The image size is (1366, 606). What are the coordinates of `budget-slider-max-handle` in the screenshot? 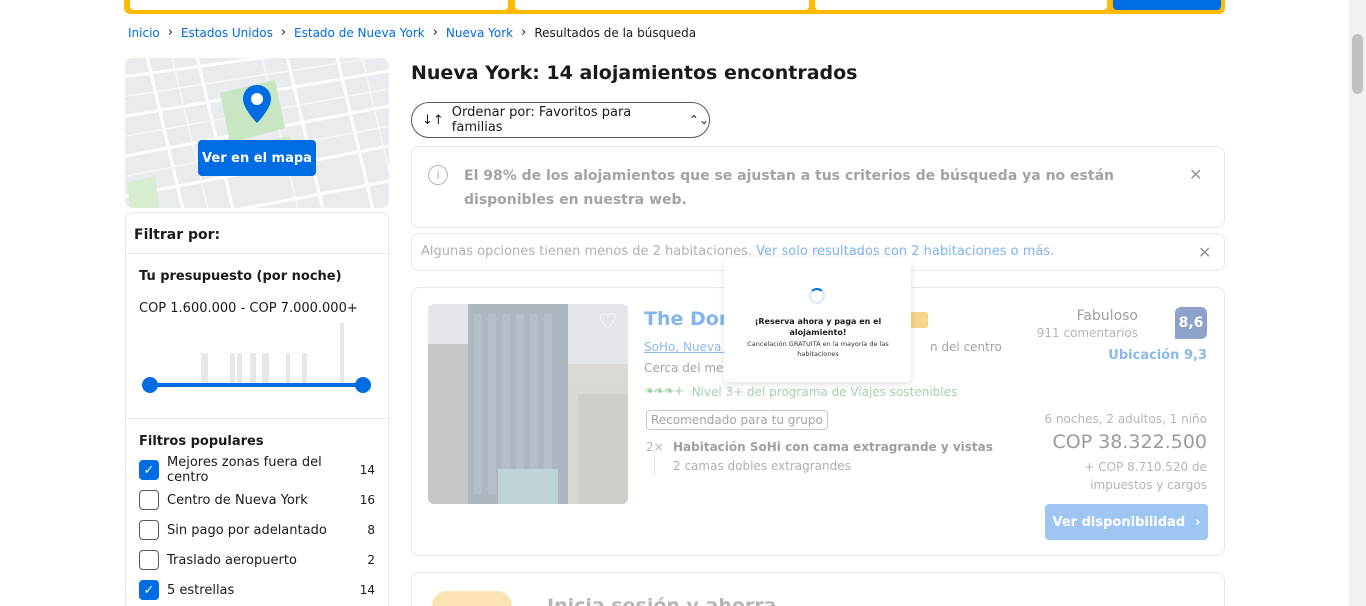 It's located at (363, 385).